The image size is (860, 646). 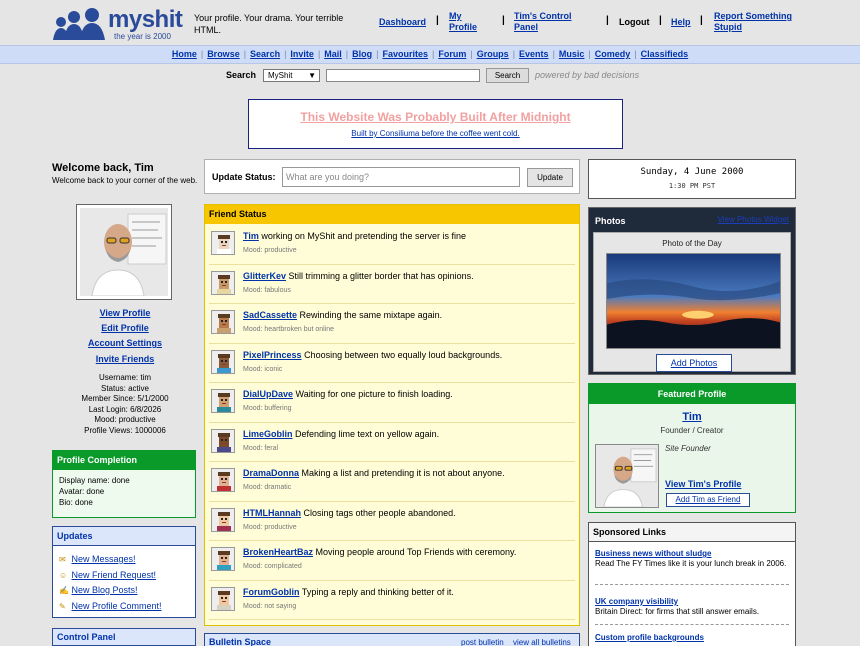 I want to click on friend-mood: Mood: productive, so click(x=270, y=527).